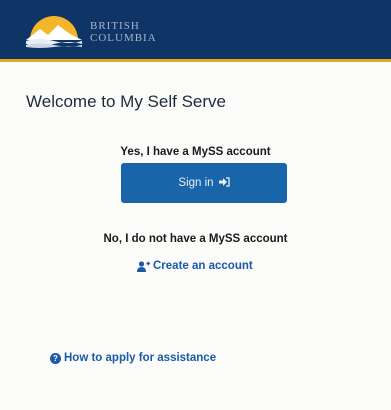 This screenshot has width=391, height=410. Describe the element at coordinates (123, 38) in the screenshot. I see `logo-text-line2: COLUMBIA` at that location.